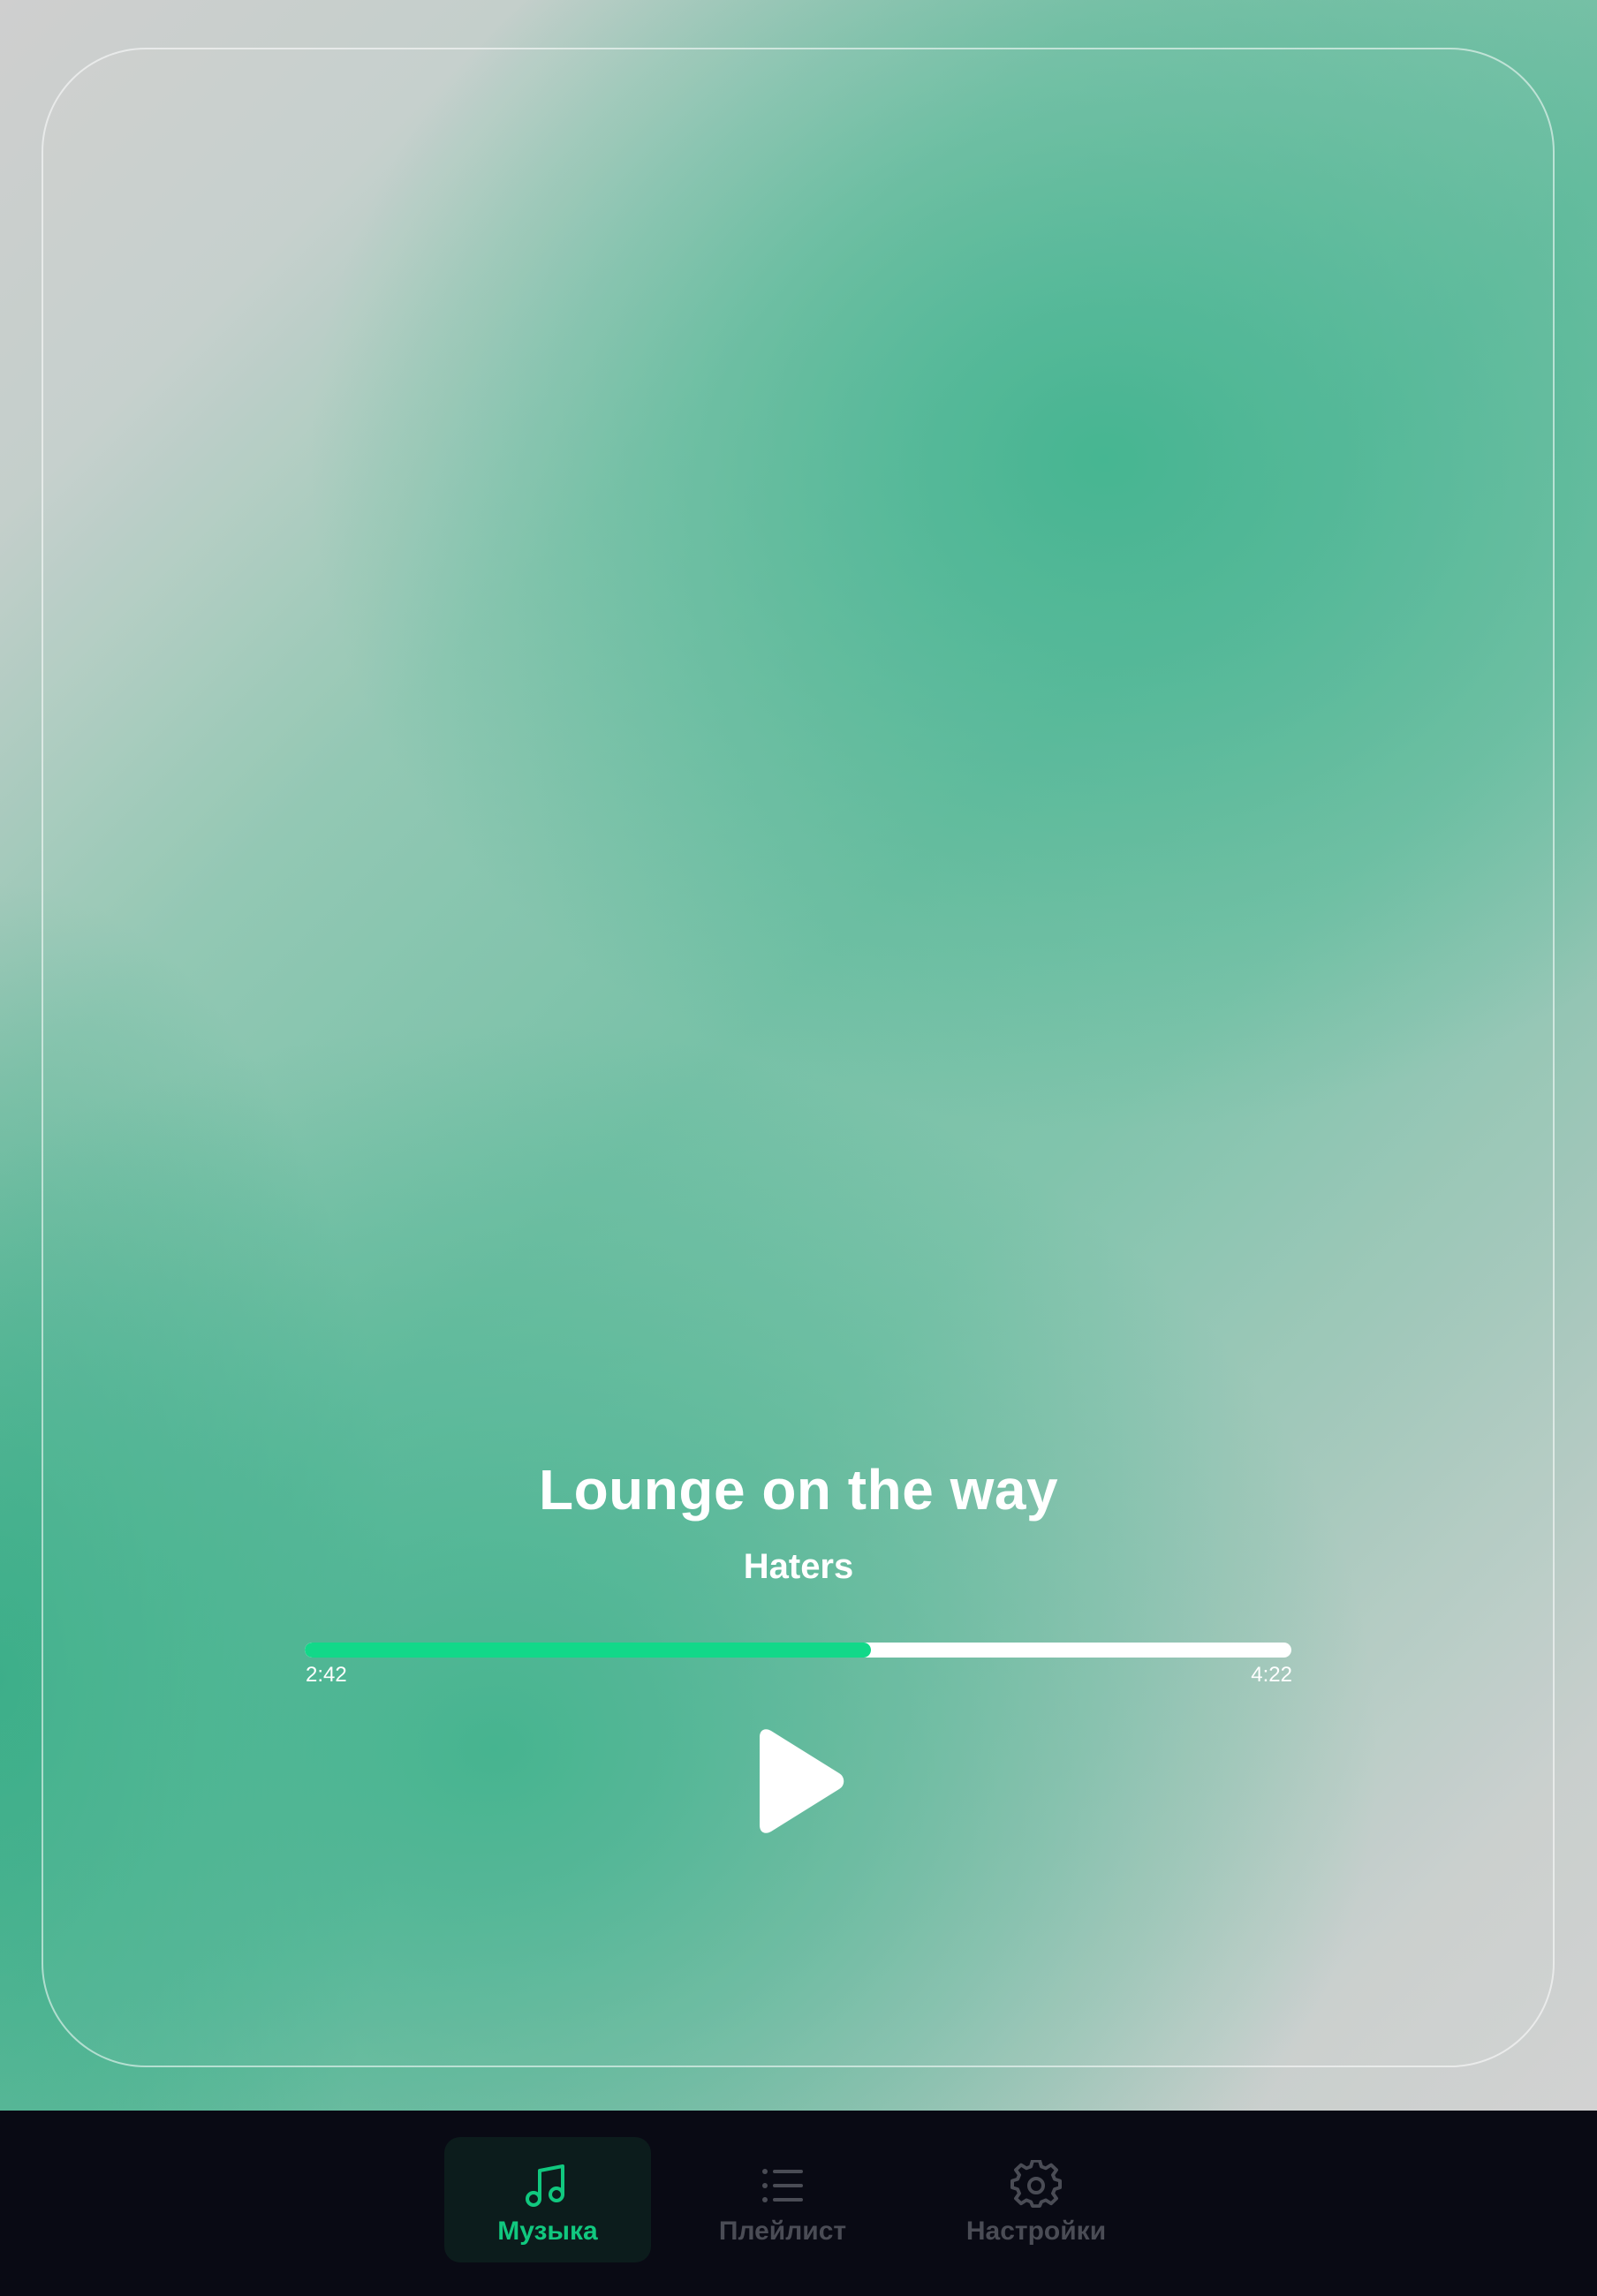 The image size is (1597, 2296). Describe the element at coordinates (545, 2186) in the screenshot. I see `music-note-icon` at that location.